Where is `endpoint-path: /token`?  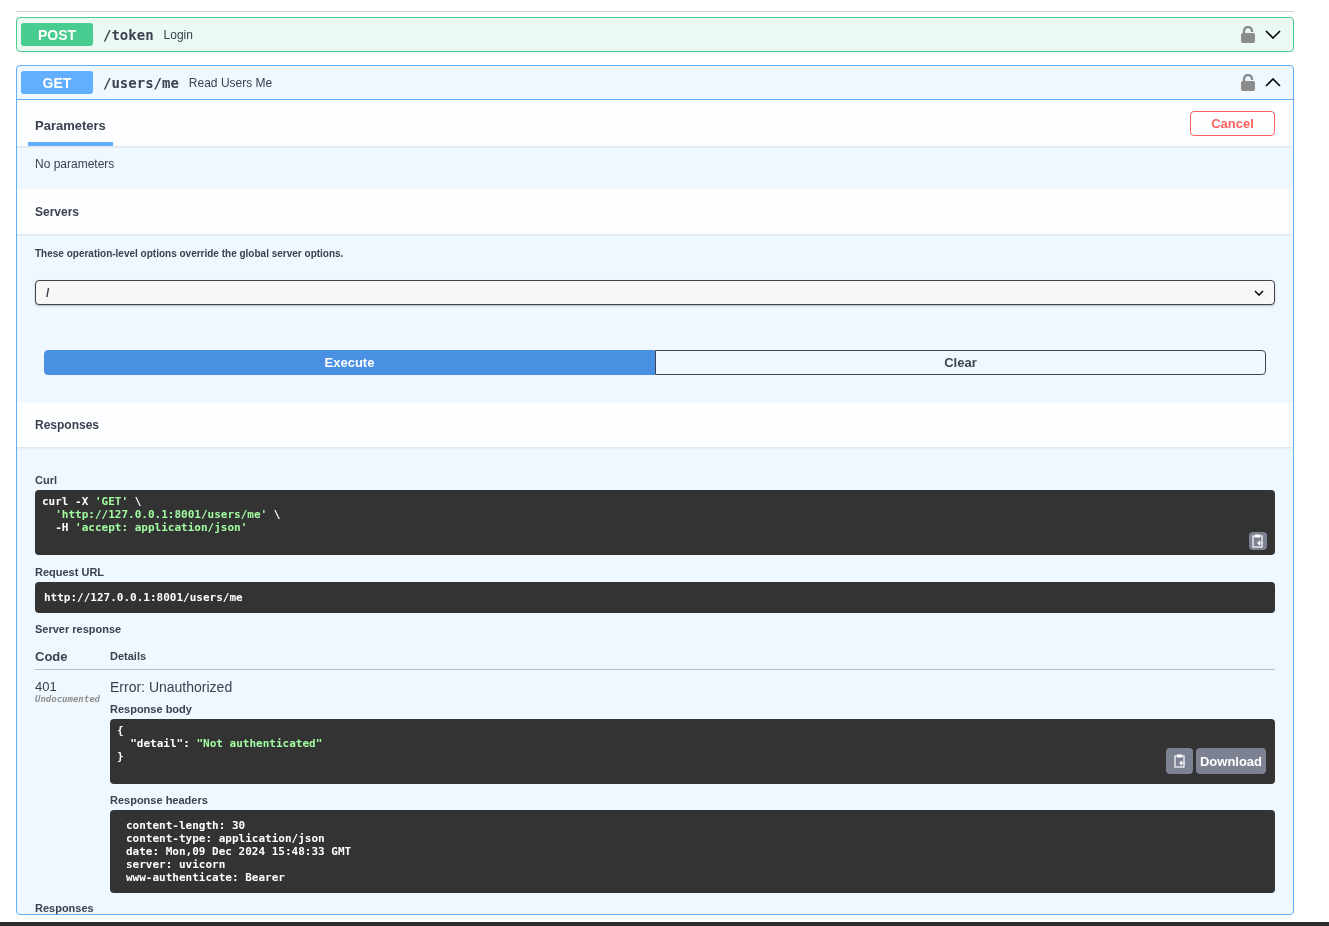
endpoint-path: /token is located at coordinates (128, 34).